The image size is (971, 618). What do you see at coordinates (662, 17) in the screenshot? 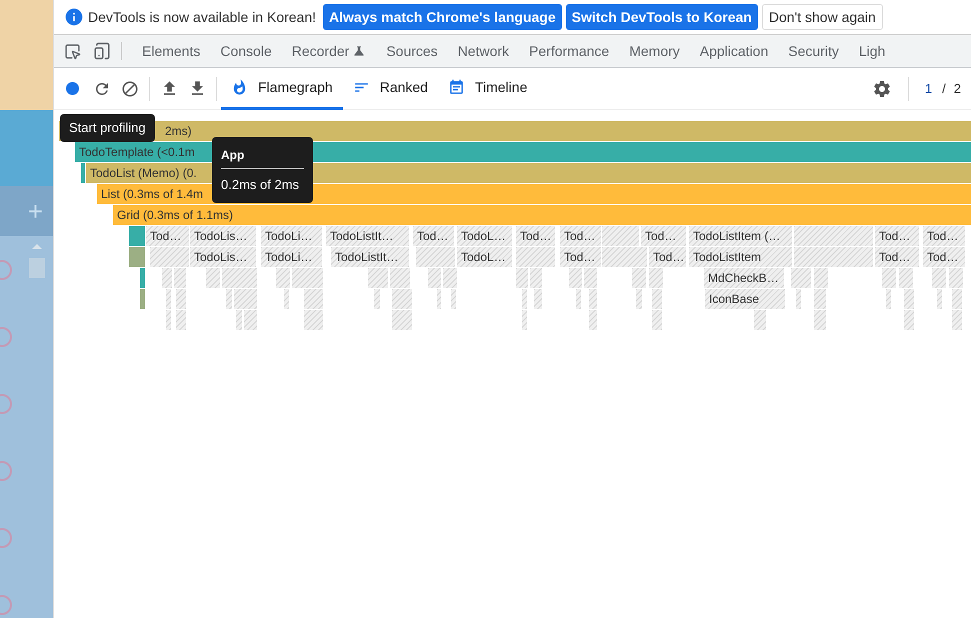
I see `banner-button: Switch DevTools to Korean` at bounding box center [662, 17].